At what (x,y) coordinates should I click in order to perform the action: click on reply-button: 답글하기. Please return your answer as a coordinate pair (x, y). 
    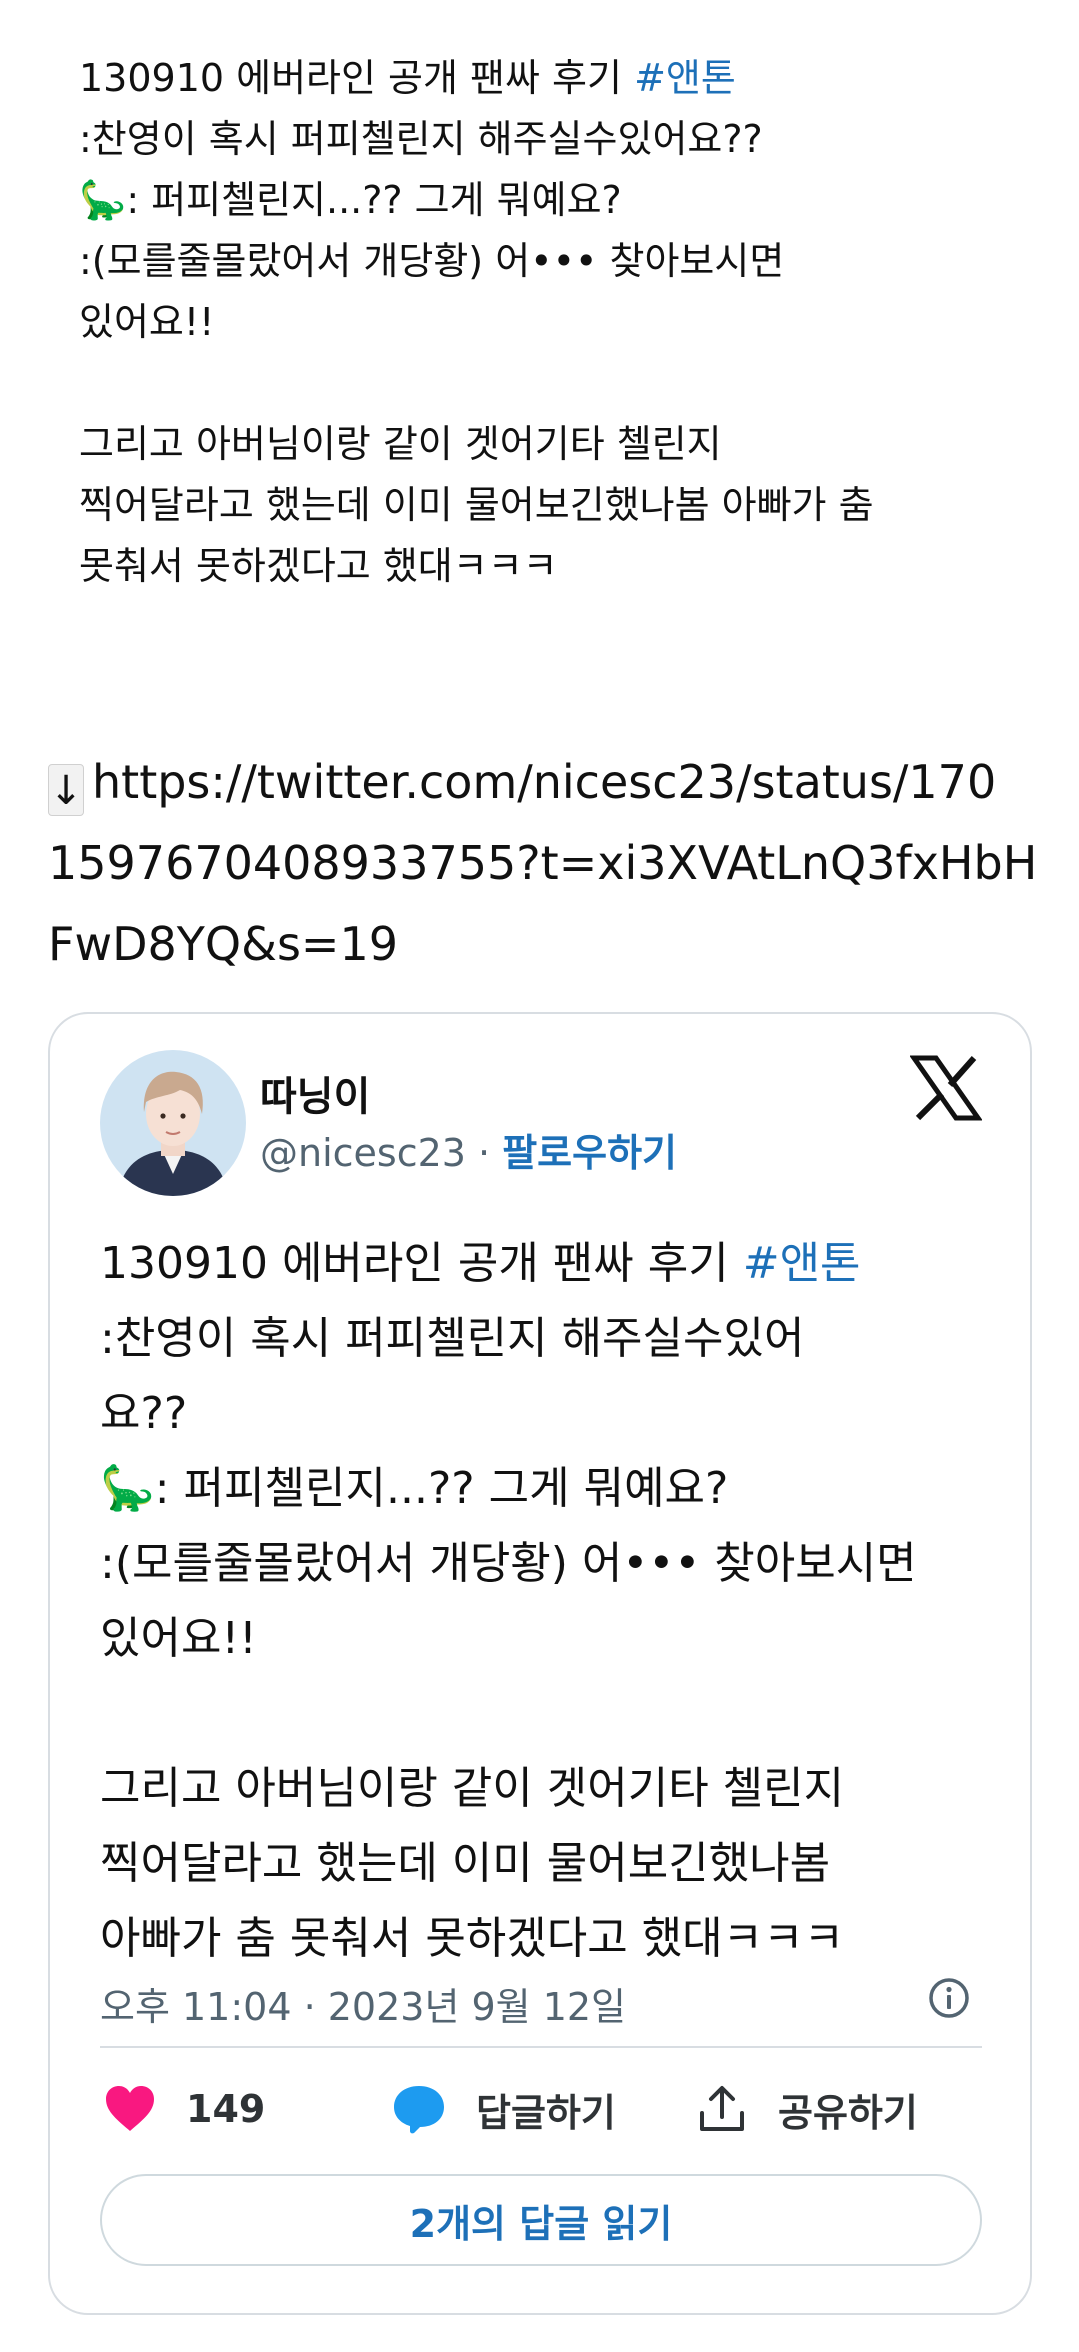
    Looking at the image, I should click on (504, 2109).